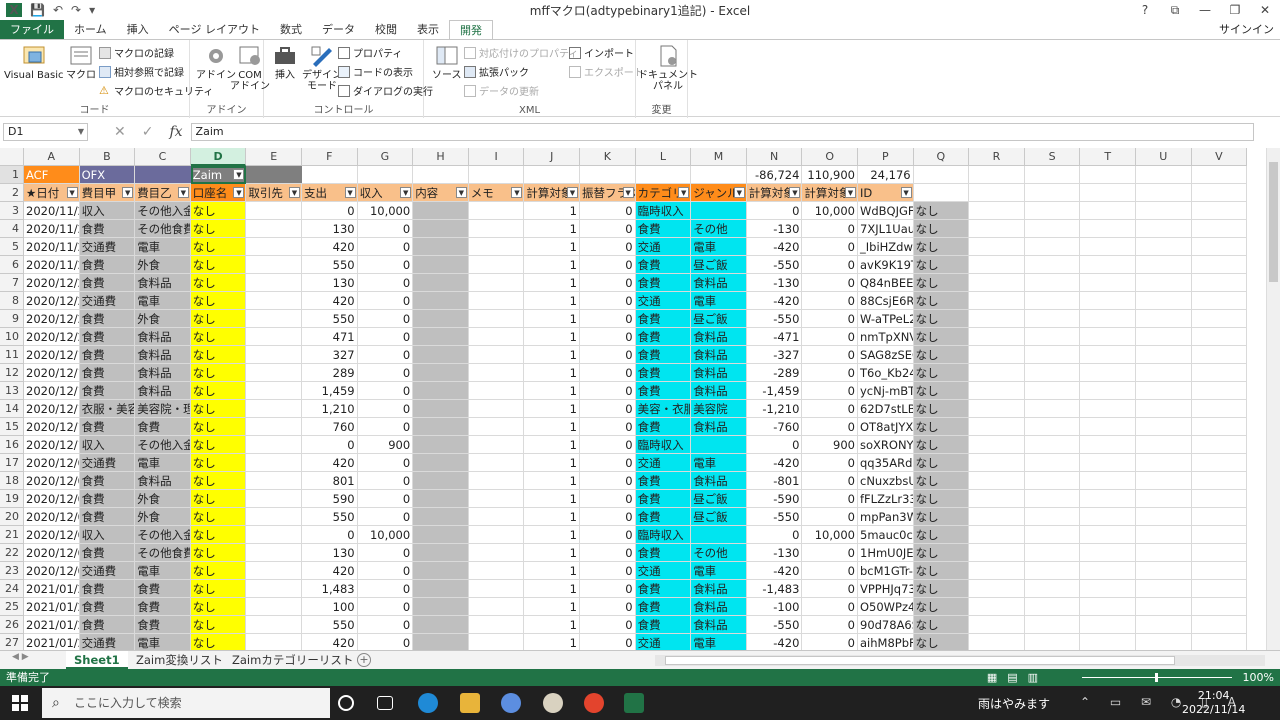 The image size is (1280, 720). I want to click on cell-k12: 0, so click(608, 373).